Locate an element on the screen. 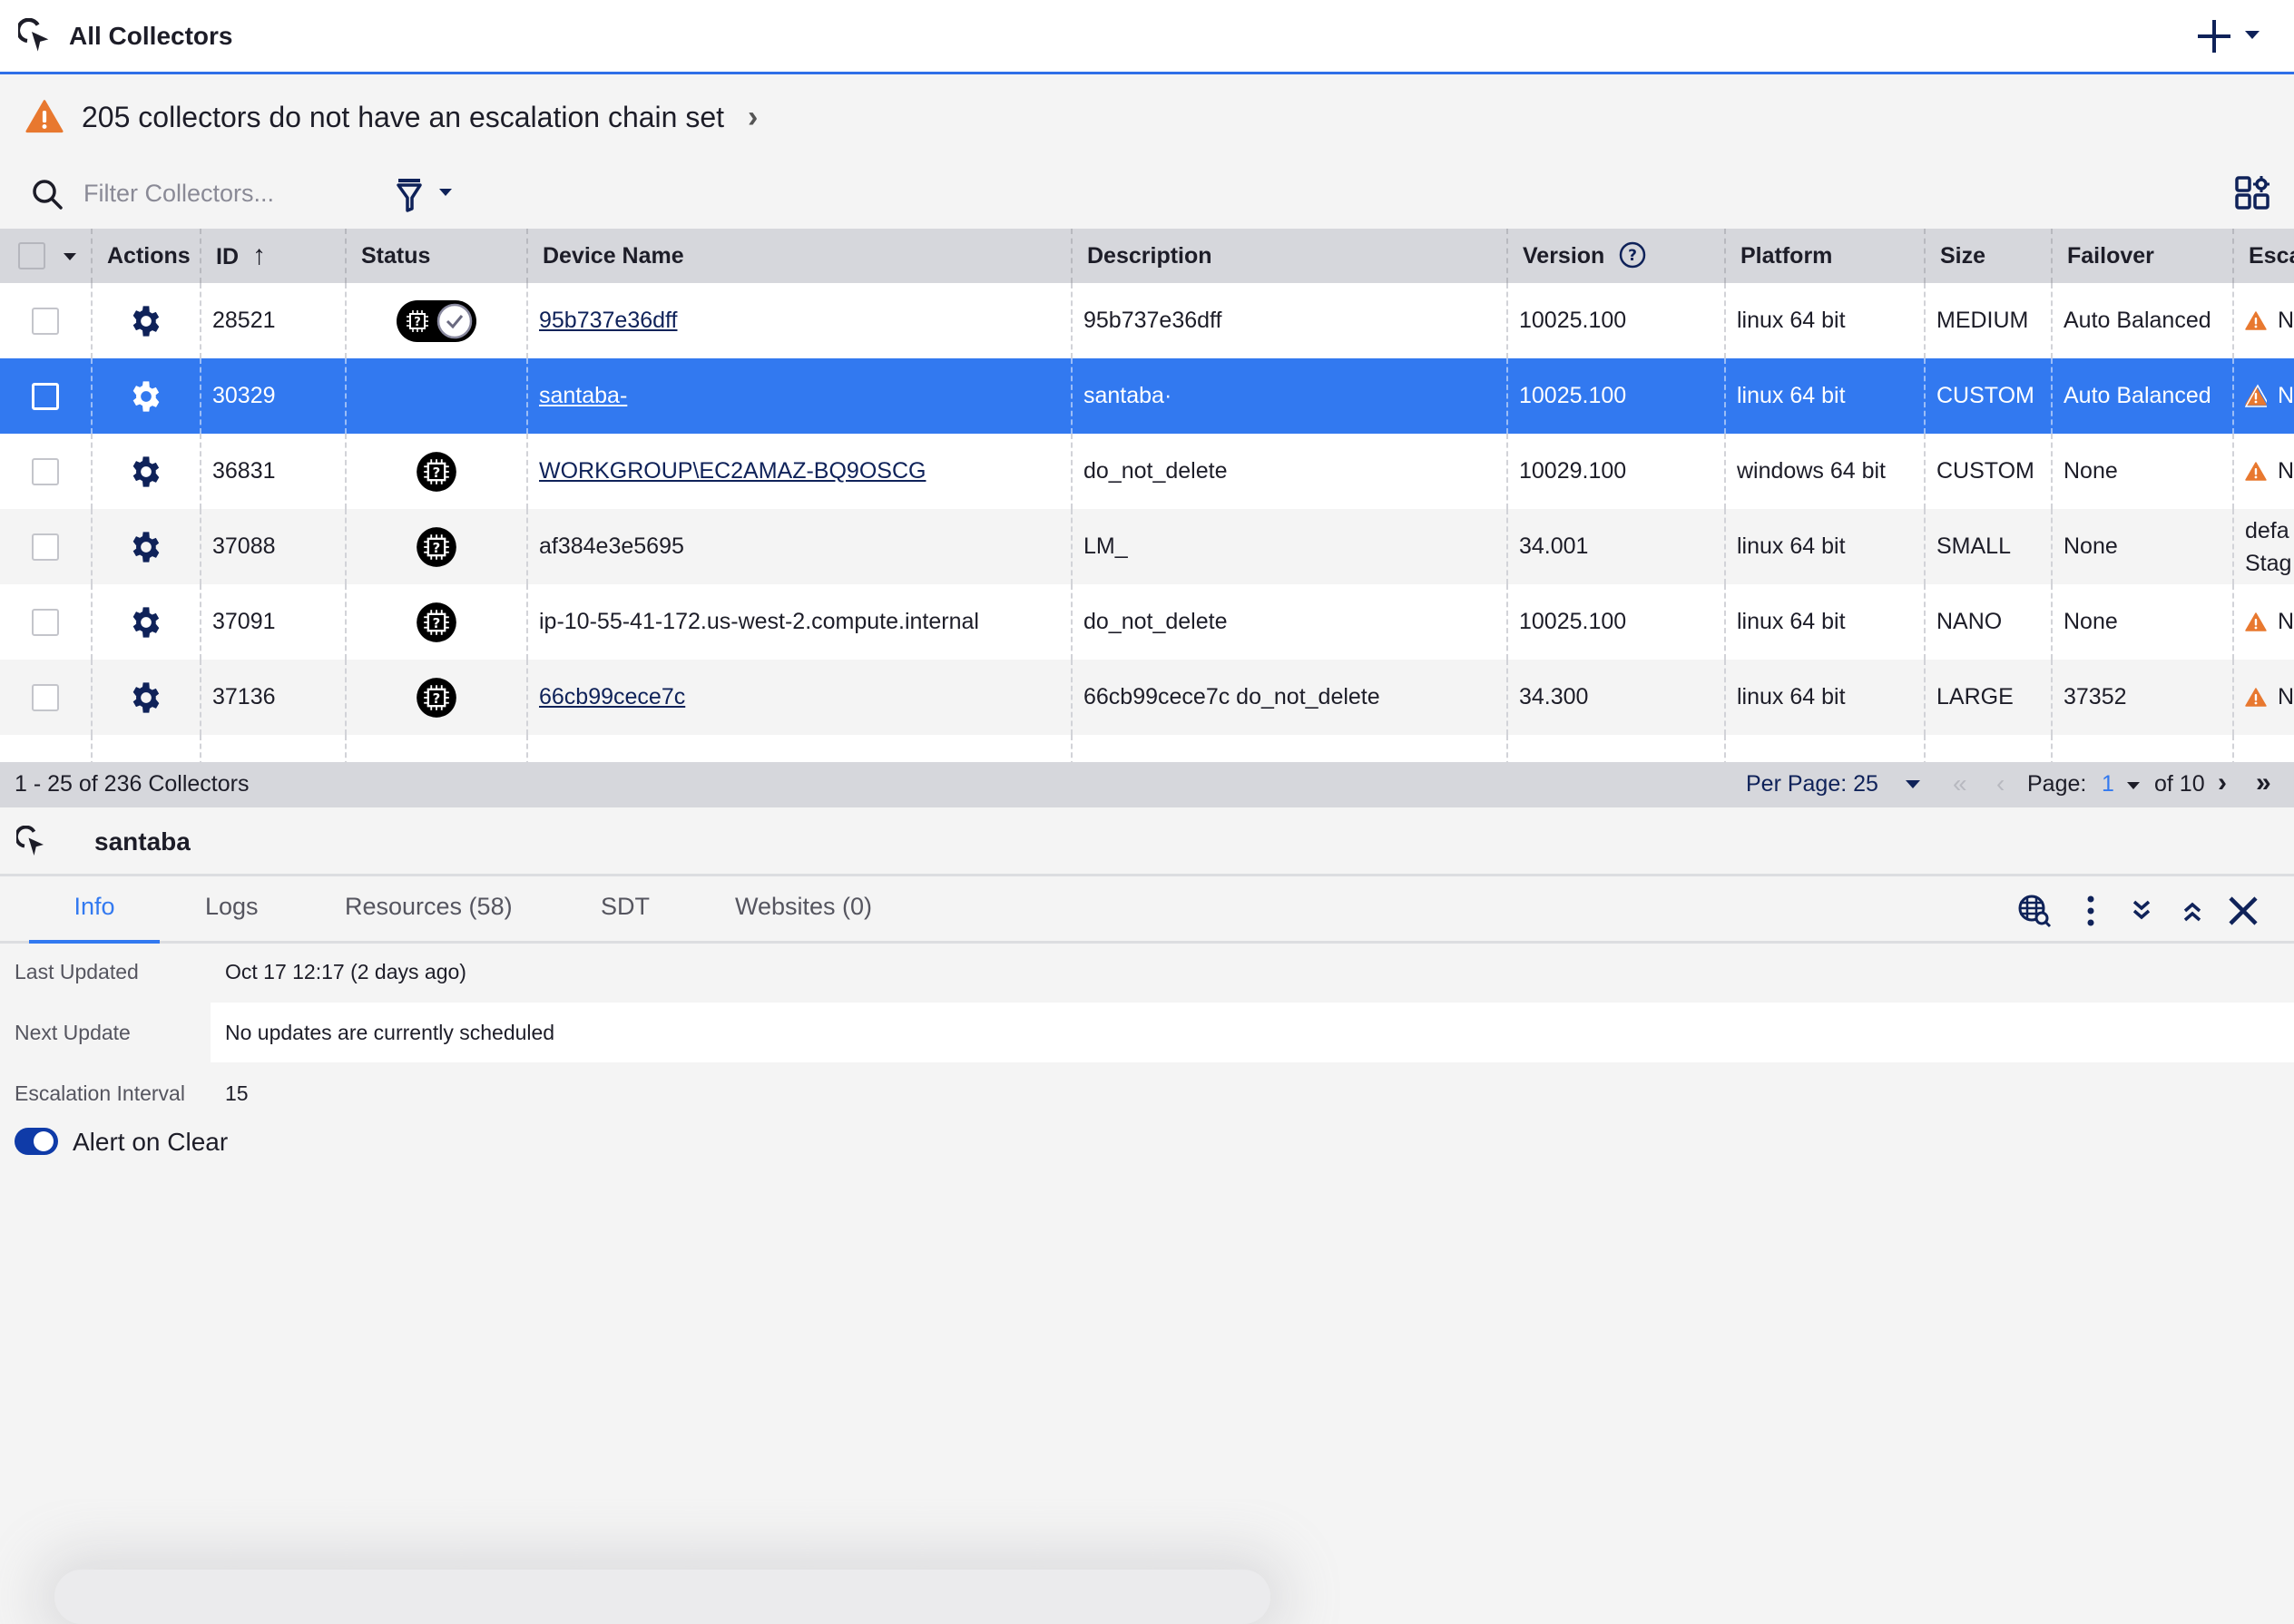 The image size is (2294, 1624). tab-websites: Websites (0) is located at coordinates (803, 918).